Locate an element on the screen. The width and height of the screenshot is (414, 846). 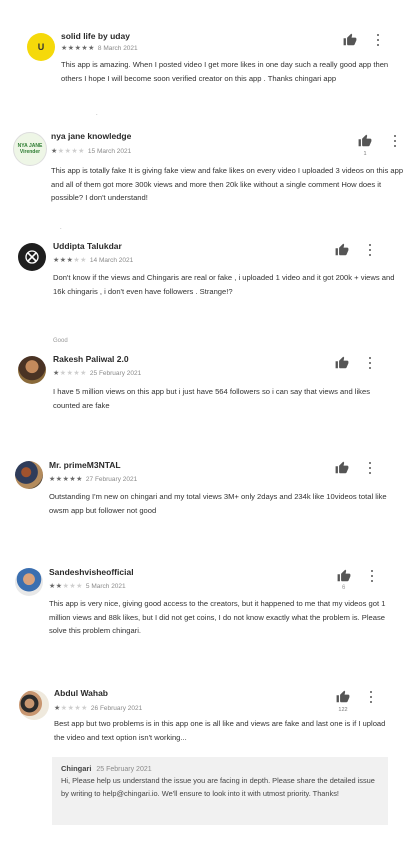
review-meta: ★★★★★ 8 March 2021 is located at coordinates (99, 48).